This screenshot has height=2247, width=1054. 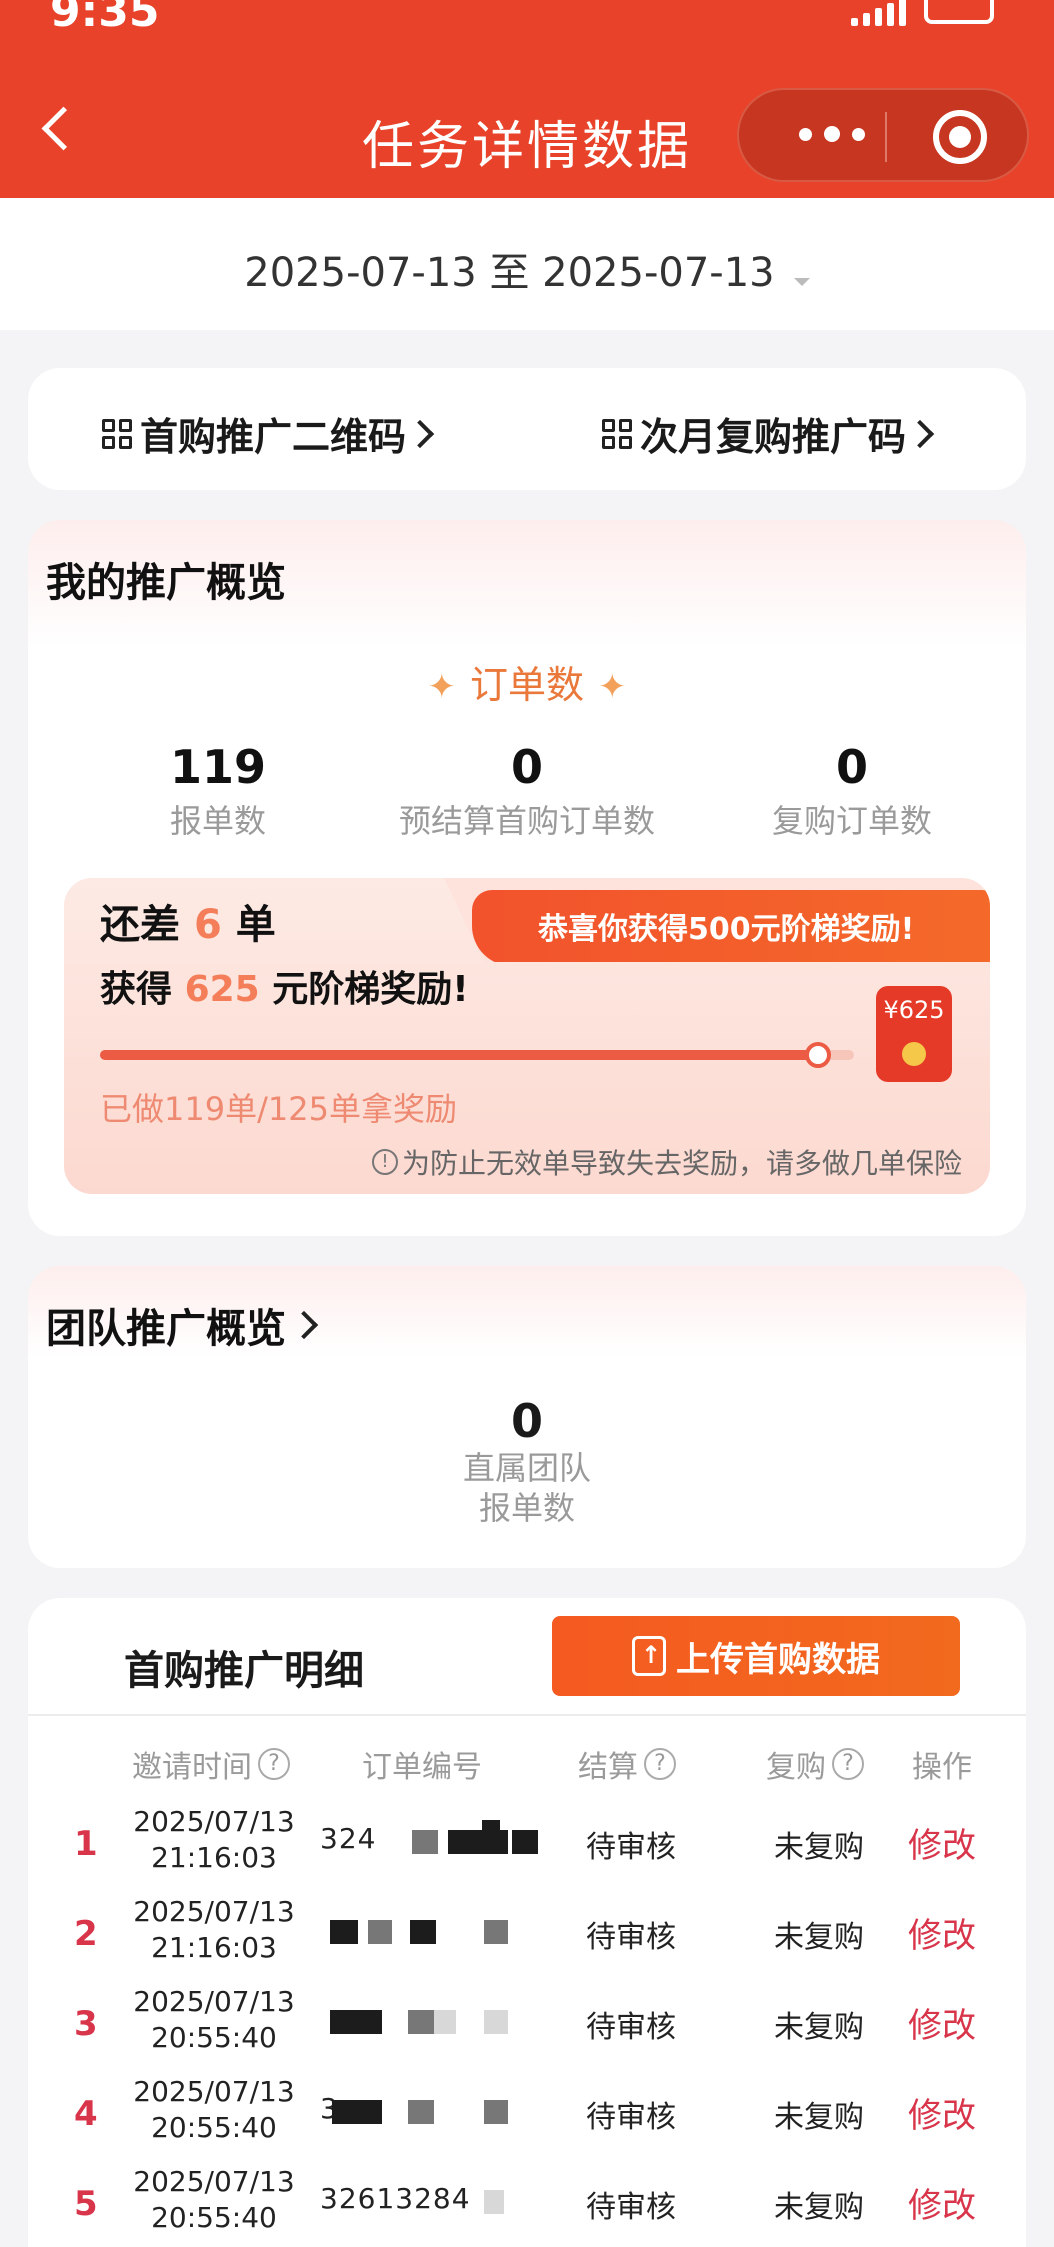 I want to click on close-target-icon, so click(x=960, y=137).